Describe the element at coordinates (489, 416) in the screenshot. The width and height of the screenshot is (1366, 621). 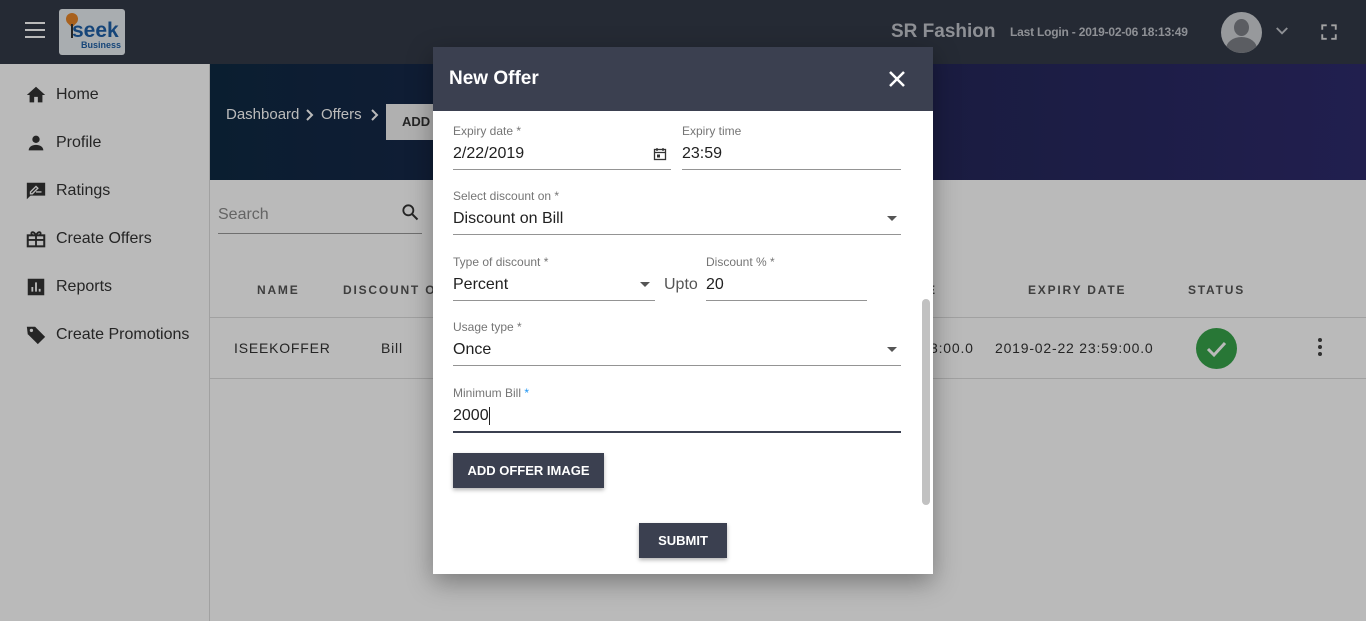
I see `text-cursor` at that location.